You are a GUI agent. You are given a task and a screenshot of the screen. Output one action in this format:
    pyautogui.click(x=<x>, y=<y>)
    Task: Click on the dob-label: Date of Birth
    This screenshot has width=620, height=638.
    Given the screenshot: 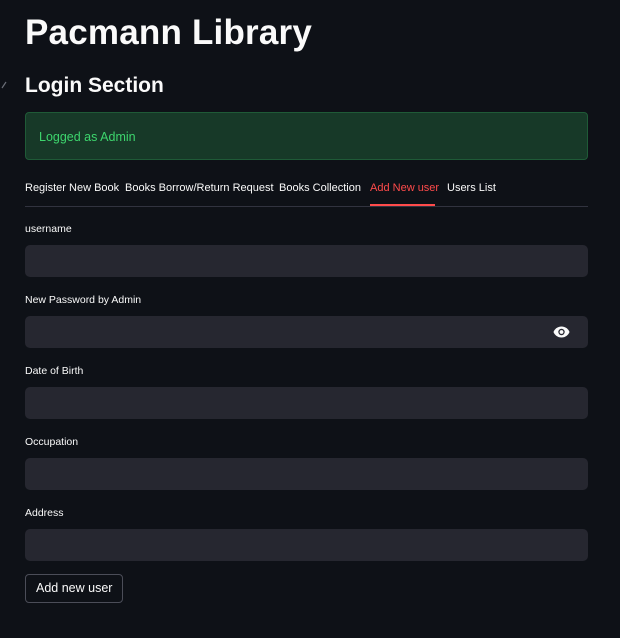 What is the action you would take?
    pyautogui.click(x=54, y=371)
    